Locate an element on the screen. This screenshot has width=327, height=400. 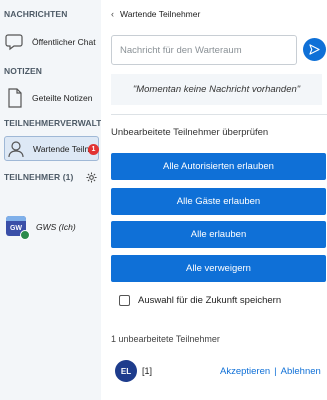
gear-icon is located at coordinates (91, 179).